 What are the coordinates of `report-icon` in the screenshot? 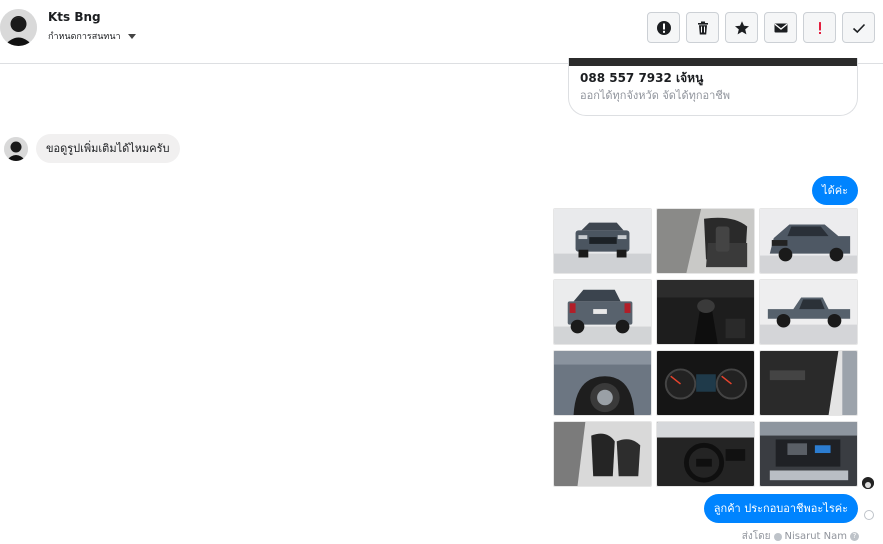 It's located at (663, 27).